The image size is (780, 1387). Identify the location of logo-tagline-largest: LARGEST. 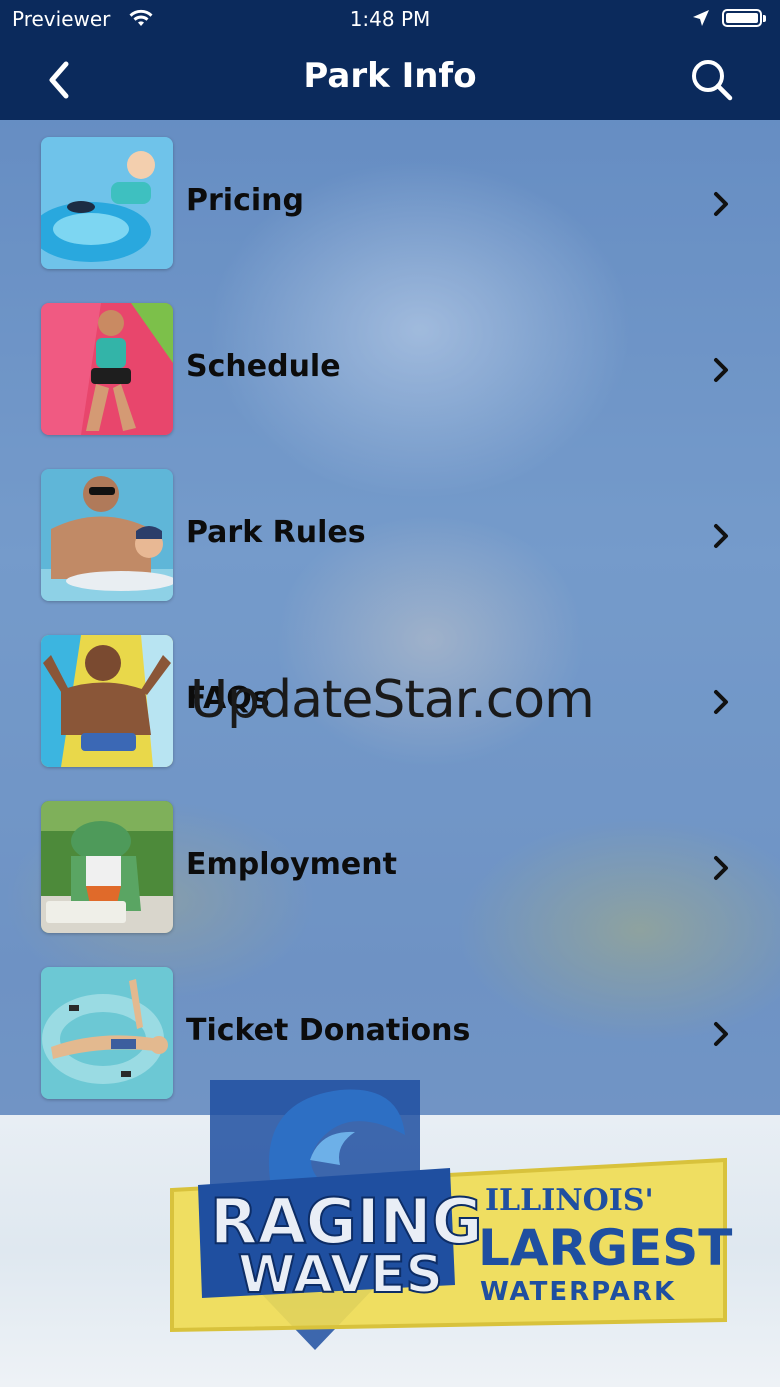
(605, 1248).